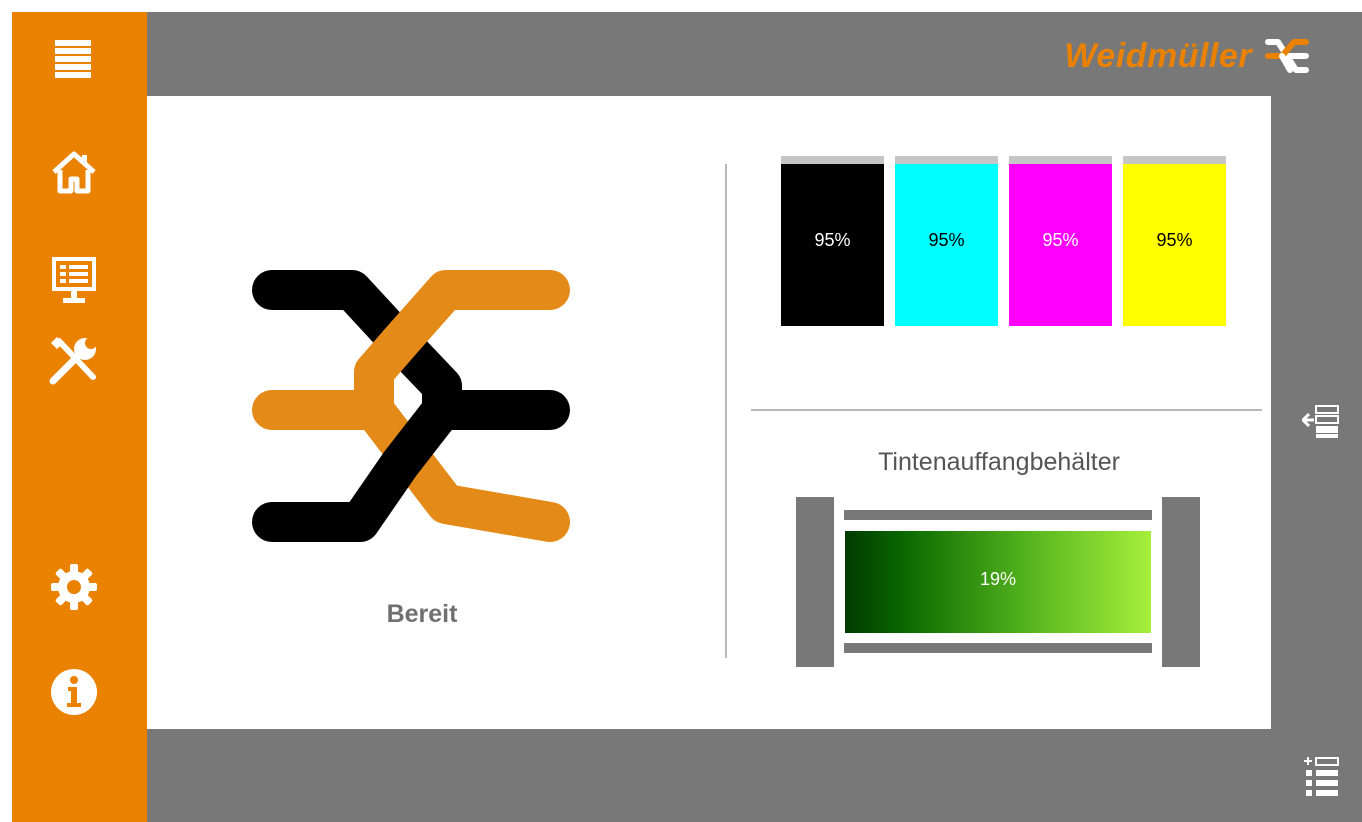  I want to click on brand-mark-icon, so click(1287, 56).